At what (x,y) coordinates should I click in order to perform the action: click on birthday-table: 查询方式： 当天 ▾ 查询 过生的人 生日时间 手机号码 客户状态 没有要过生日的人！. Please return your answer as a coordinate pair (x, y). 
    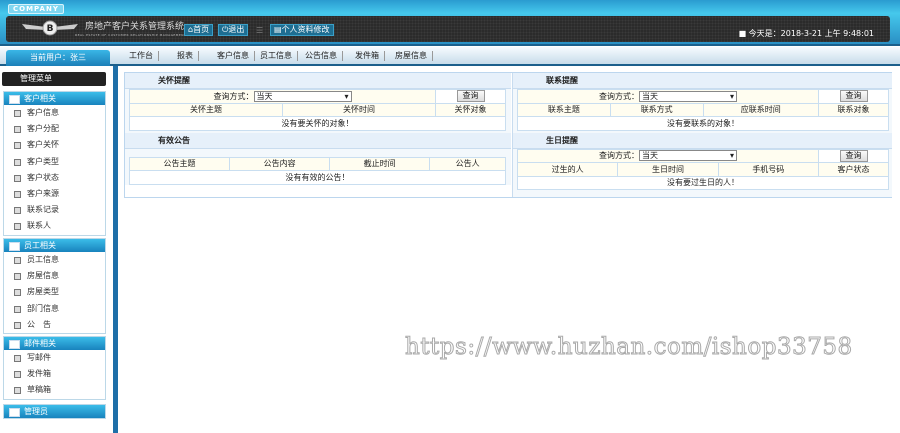
    Looking at the image, I should click on (702, 169).